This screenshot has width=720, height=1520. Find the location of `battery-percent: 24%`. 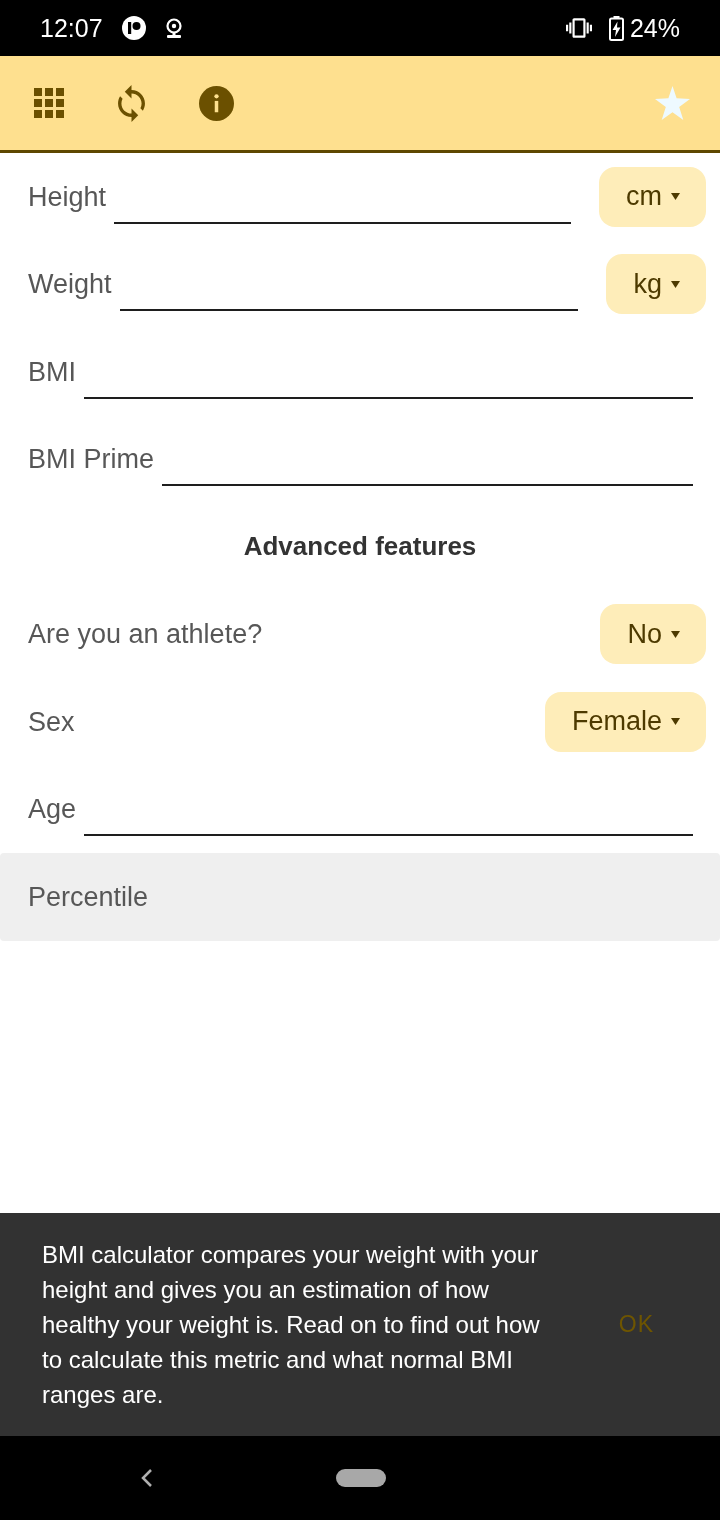

battery-percent: 24% is located at coordinates (654, 28).